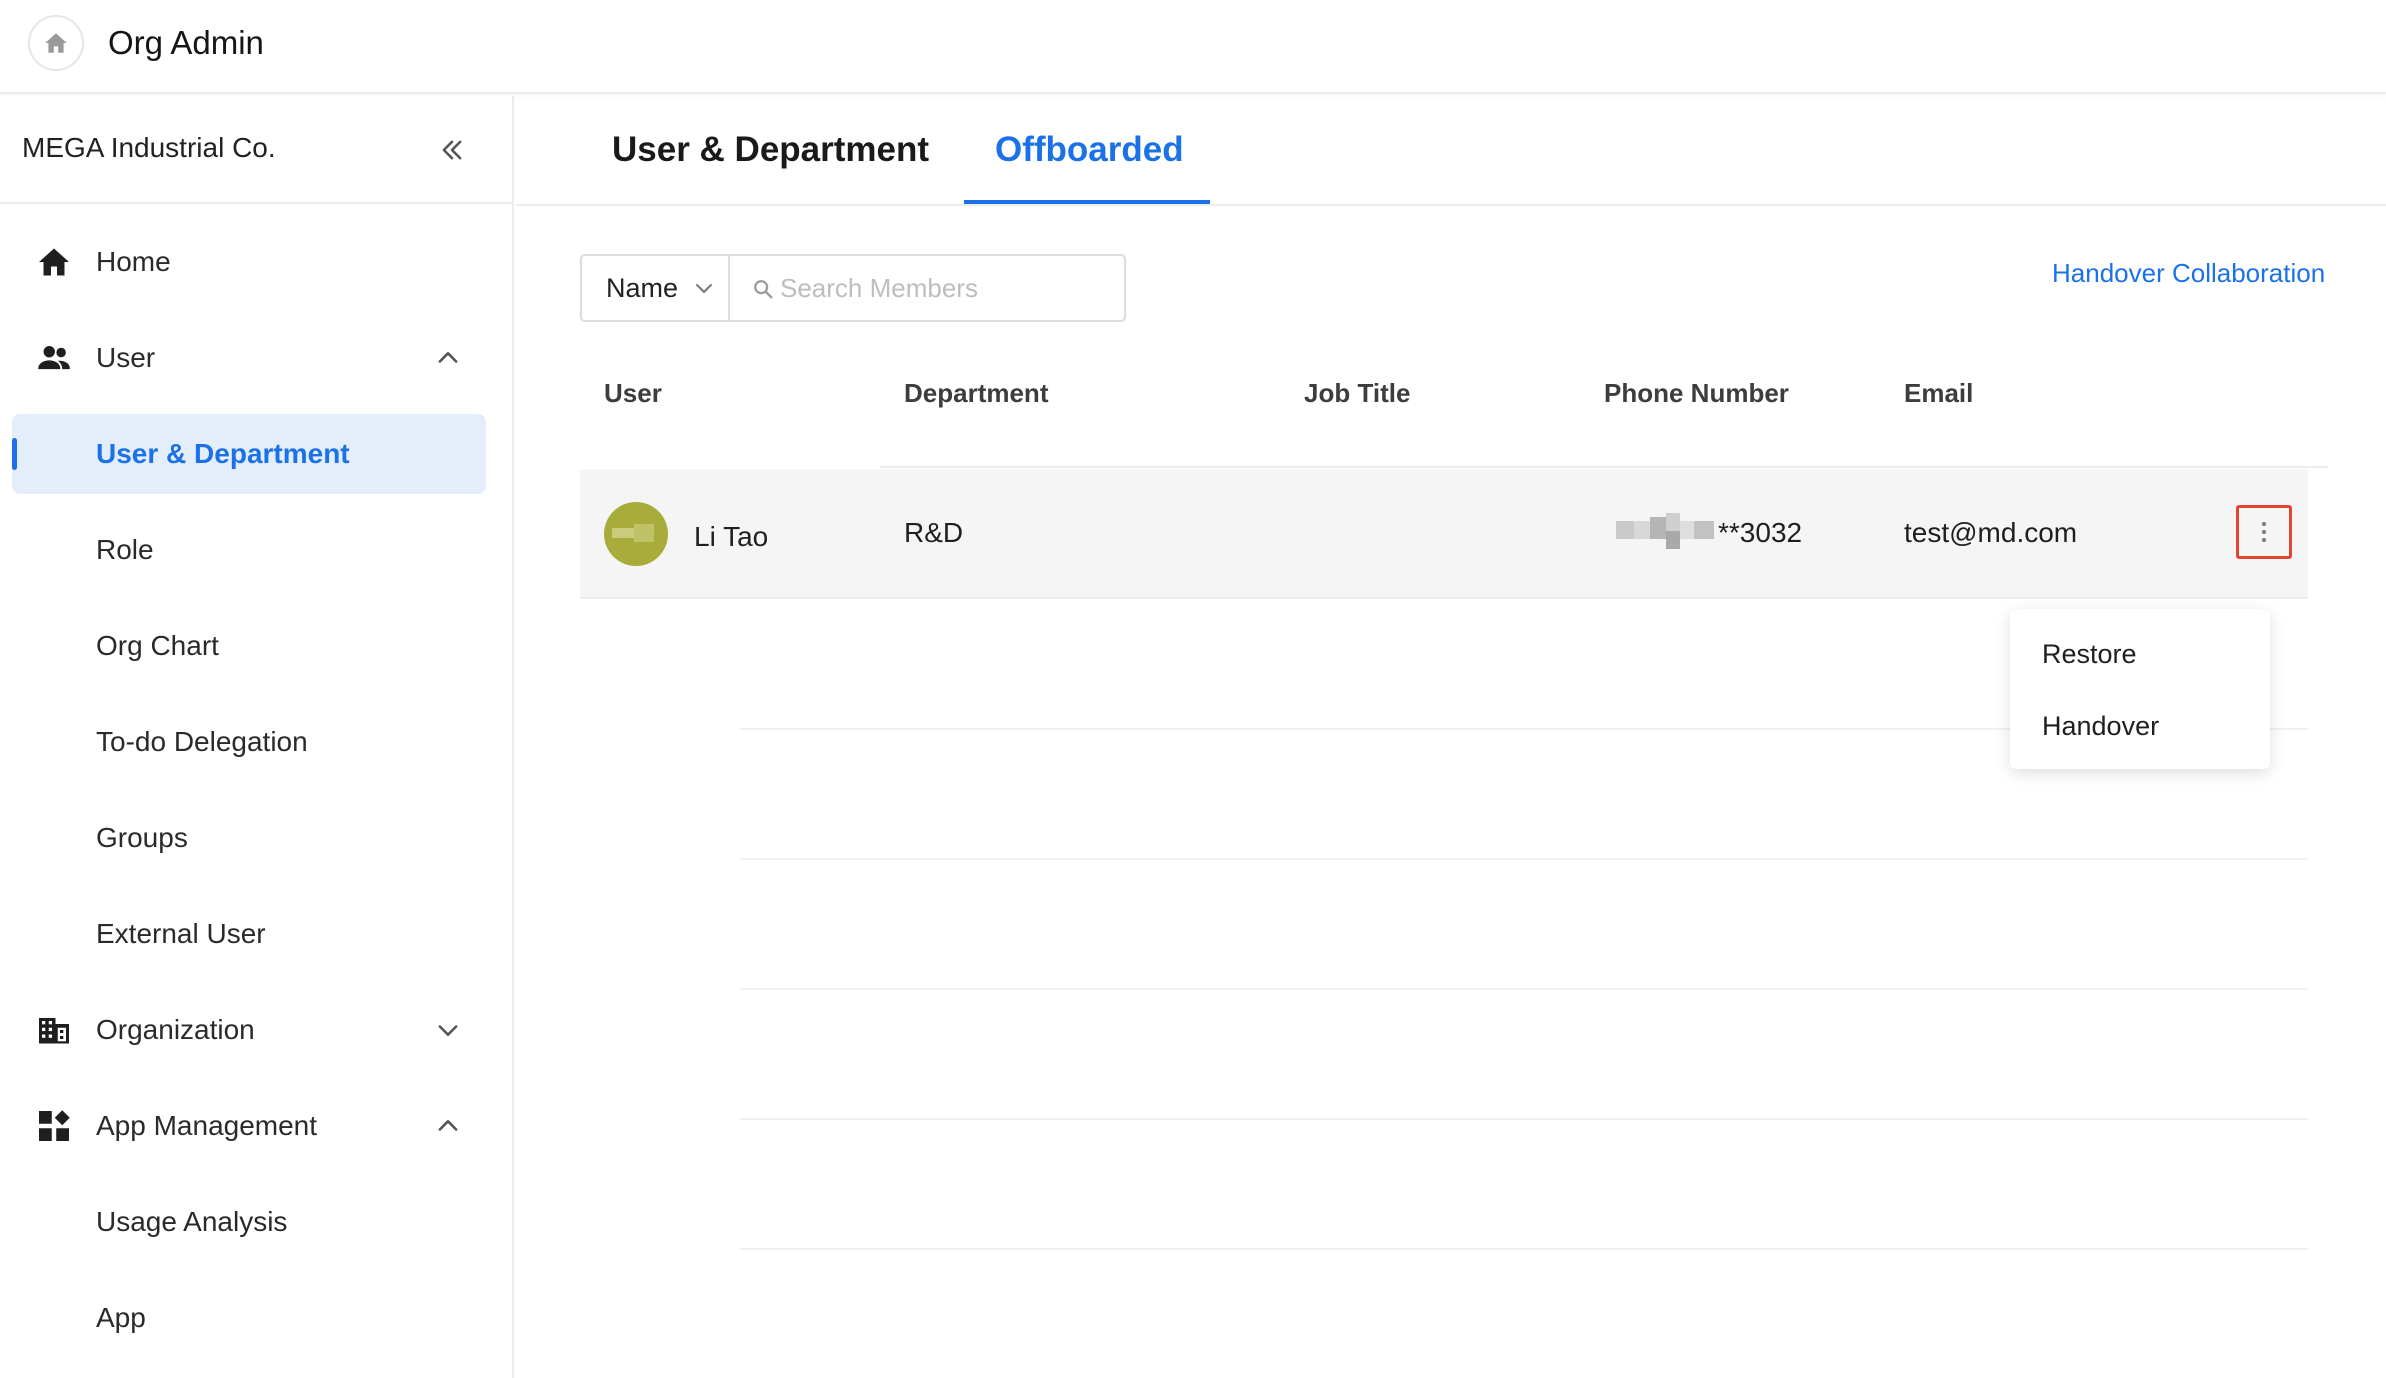 The width and height of the screenshot is (2386, 1378). What do you see at coordinates (142, 837) in the screenshot?
I see `sidebar-item-label: Groups` at bounding box center [142, 837].